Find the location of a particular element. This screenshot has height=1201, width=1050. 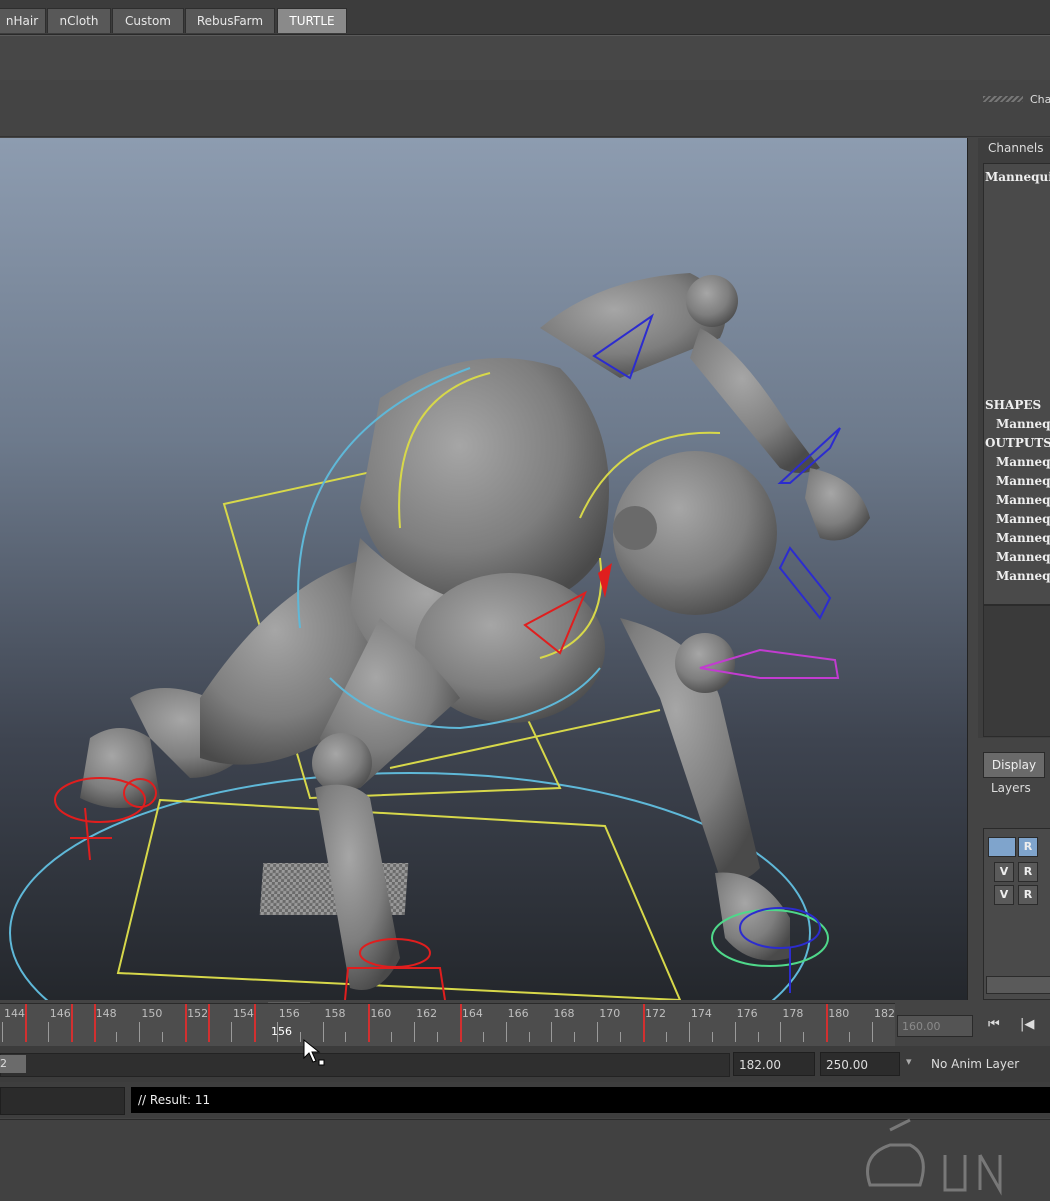

timeline-tick-label: 176 is located at coordinates (747, 1013).